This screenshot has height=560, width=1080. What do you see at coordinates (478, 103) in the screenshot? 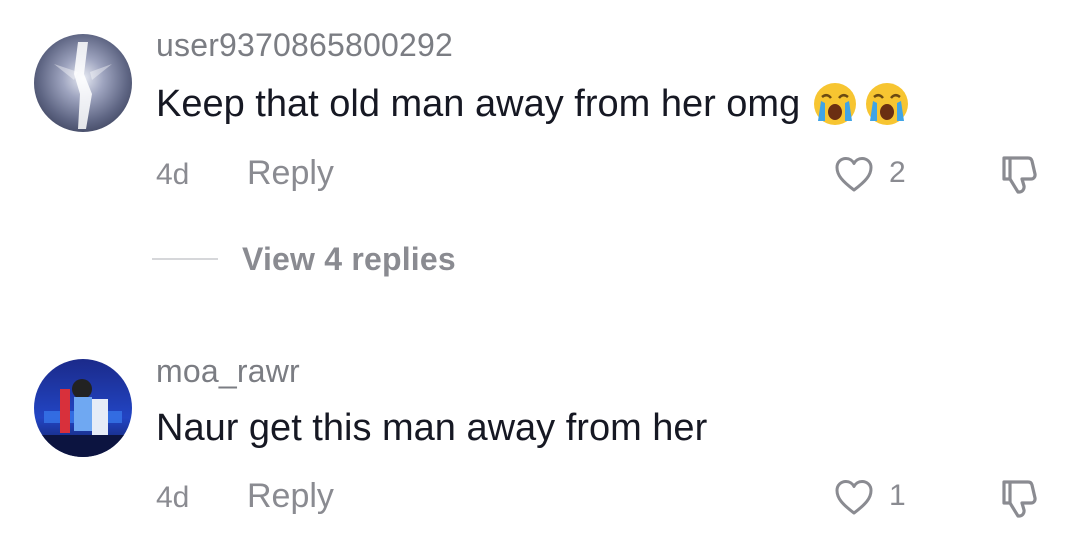
I see `comment-text: Keep that old man away from her omg` at bounding box center [478, 103].